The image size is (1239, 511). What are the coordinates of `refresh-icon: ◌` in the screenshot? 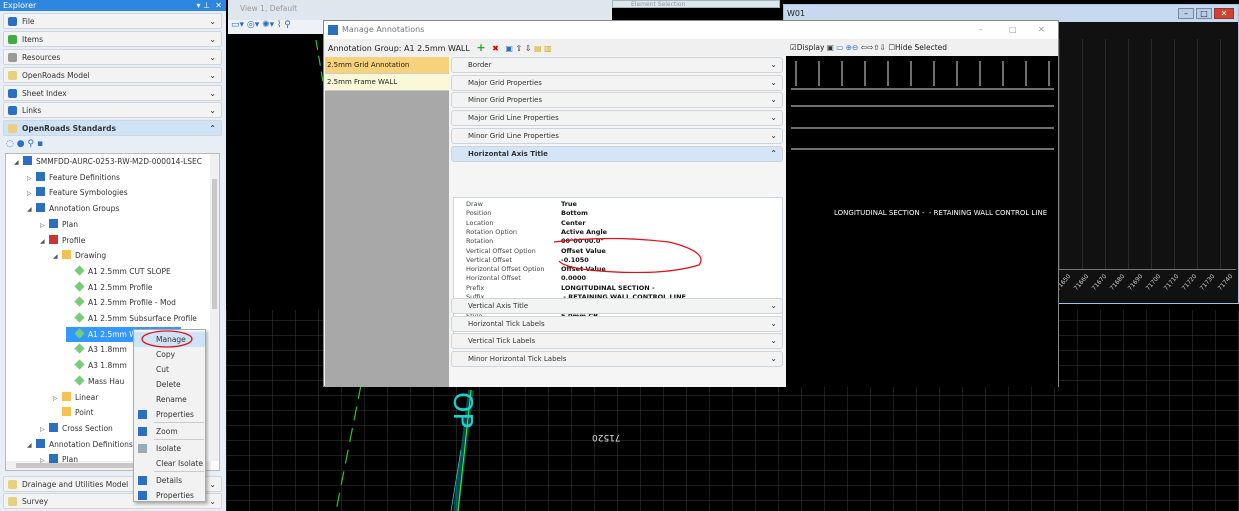 It's located at (10, 144).